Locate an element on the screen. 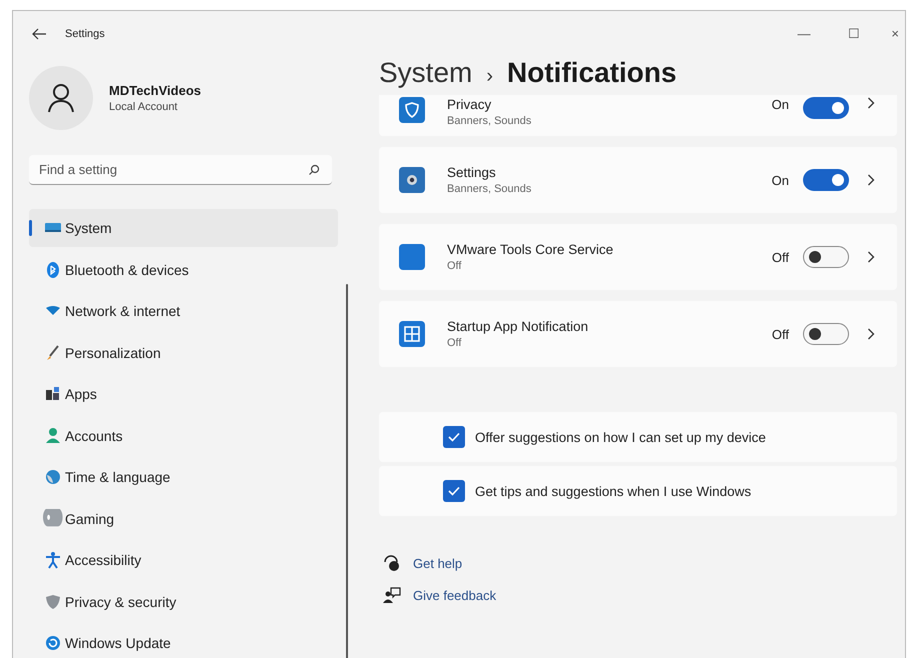 The image size is (912, 658). help-link: Get help is located at coordinates (437, 563).